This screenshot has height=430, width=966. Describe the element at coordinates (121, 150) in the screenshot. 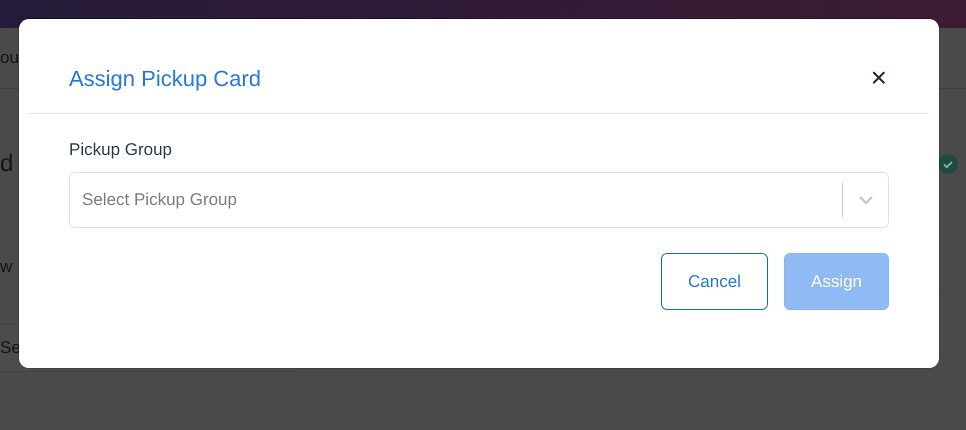

I see `field-label: Pickup Group` at that location.